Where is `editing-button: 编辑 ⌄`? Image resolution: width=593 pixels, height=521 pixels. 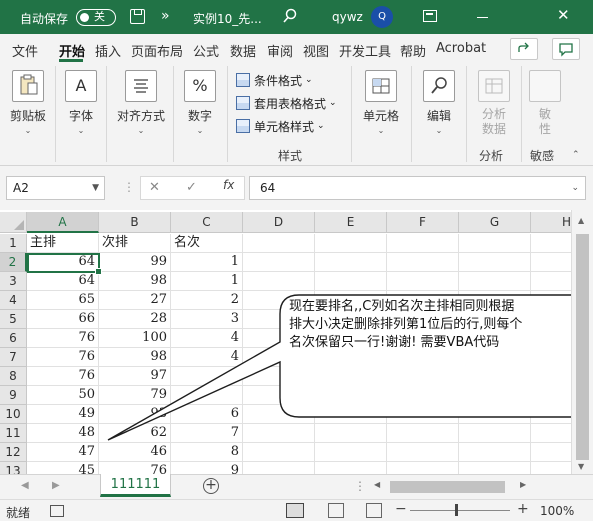
editing-button: 编辑 ⌄ is located at coordinates (439, 102).